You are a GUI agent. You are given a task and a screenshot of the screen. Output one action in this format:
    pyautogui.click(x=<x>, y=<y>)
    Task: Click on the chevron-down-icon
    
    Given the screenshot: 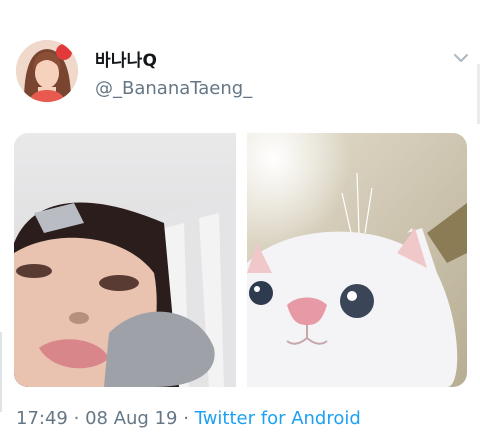 What is the action you would take?
    pyautogui.click(x=461, y=58)
    